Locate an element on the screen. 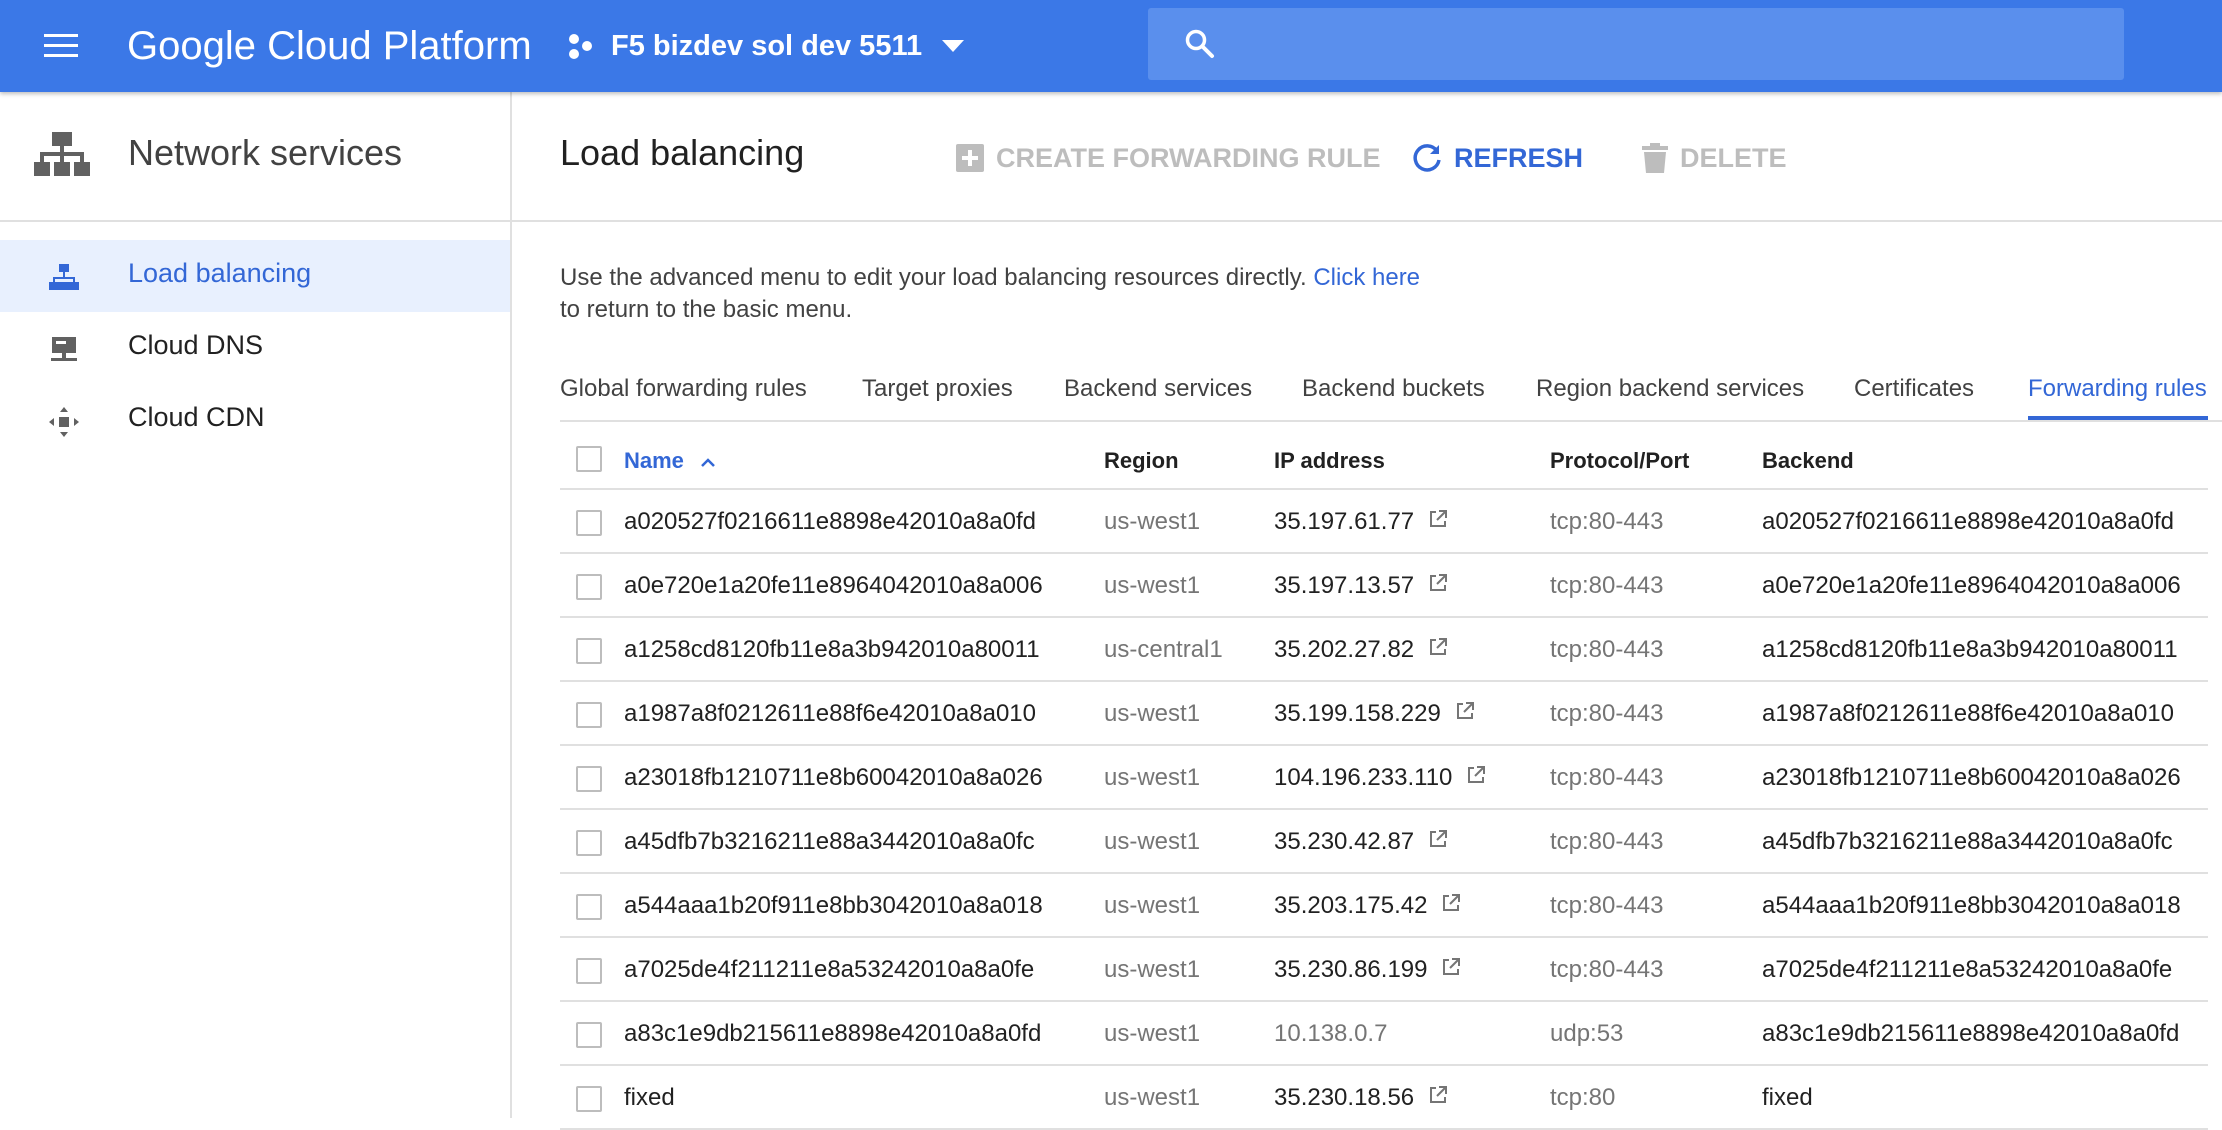 This screenshot has width=2222, height=1130. backend-value: a1987a8f0212611e88f6e42010a8a010 is located at coordinates (1968, 714).